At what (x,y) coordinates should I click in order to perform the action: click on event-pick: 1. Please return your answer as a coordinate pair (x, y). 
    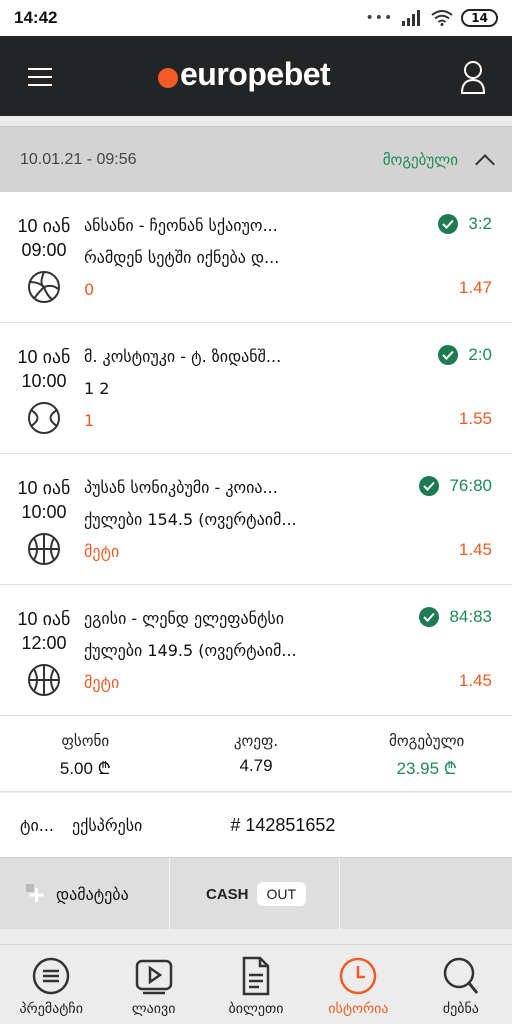
    Looking at the image, I should click on (89, 420).